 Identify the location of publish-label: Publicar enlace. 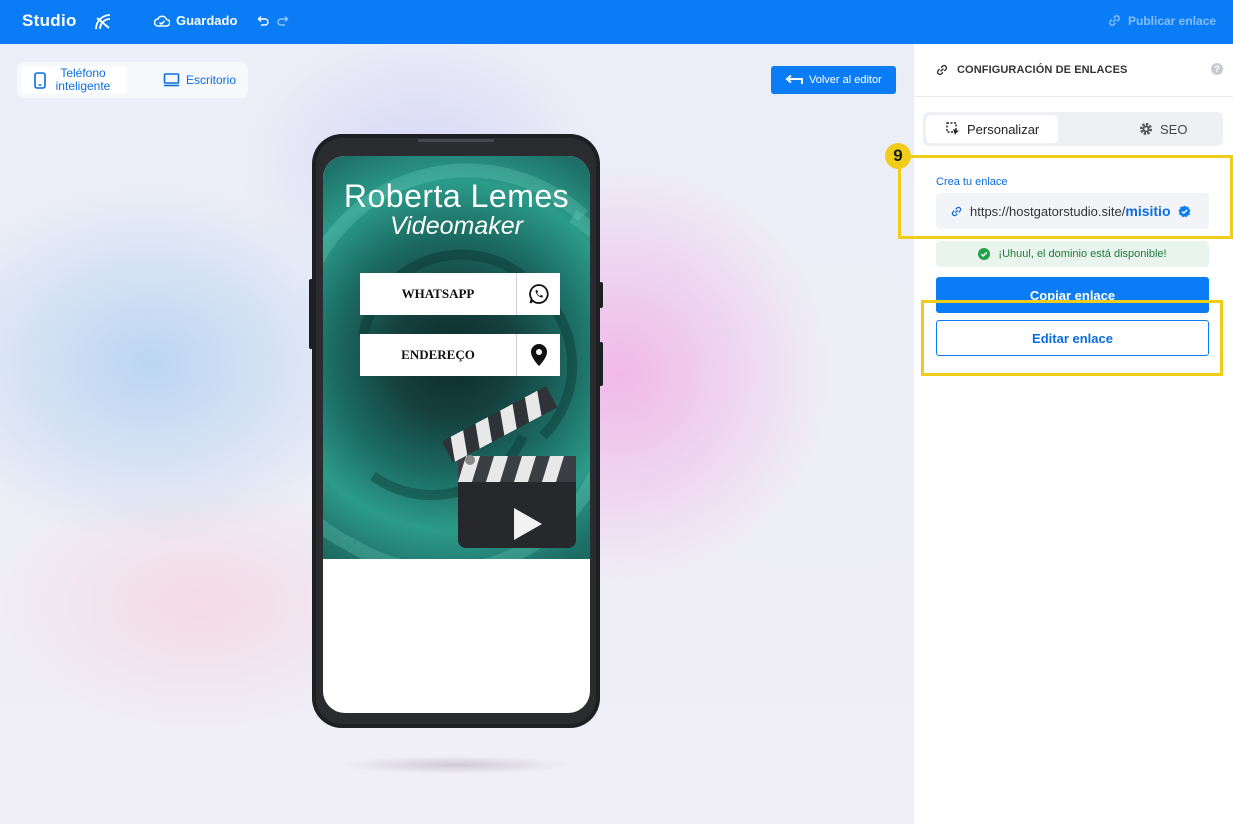
(1172, 20).